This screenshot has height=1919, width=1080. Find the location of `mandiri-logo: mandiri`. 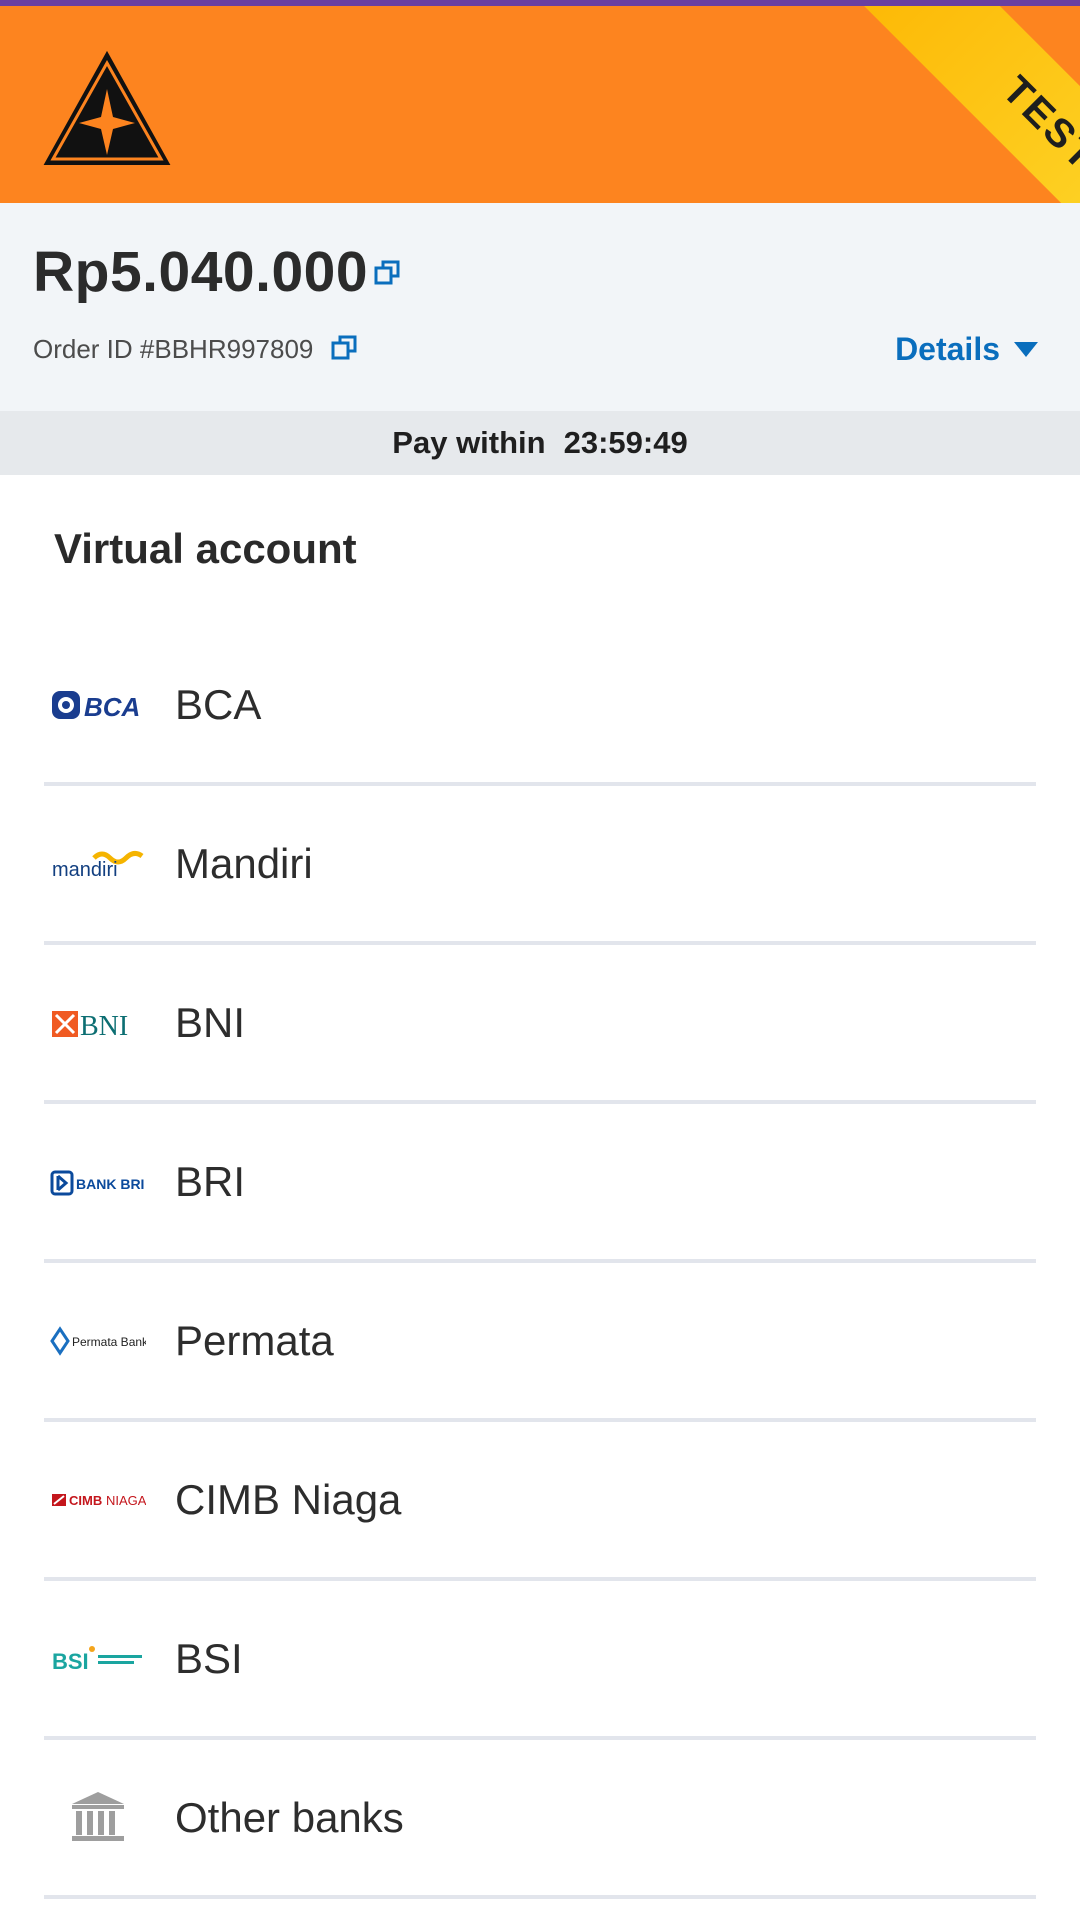

mandiri-logo: mandiri is located at coordinates (98, 864).